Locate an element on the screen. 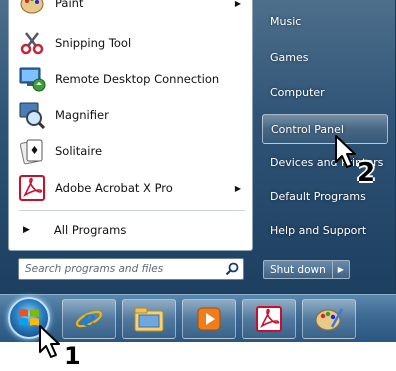 This screenshot has height=371, width=396. shutdown-button: Shut down is located at coordinates (298, 269).